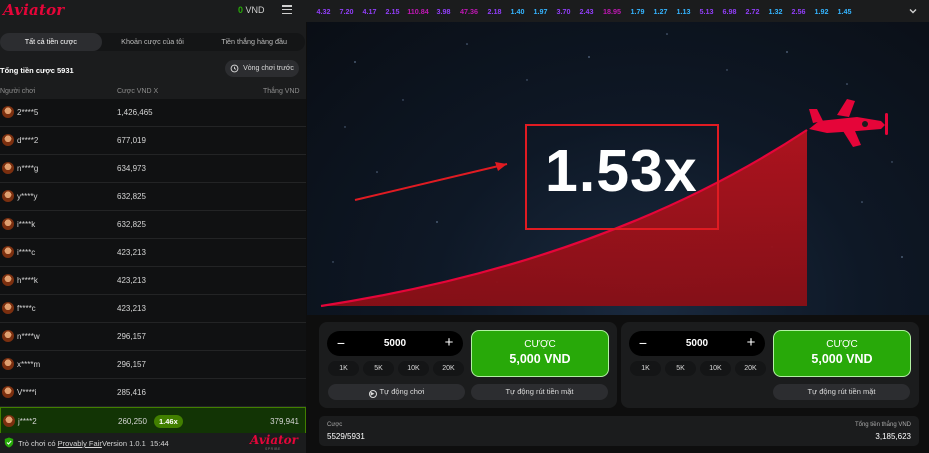  I want to click on player-name: h****k, so click(27, 280).